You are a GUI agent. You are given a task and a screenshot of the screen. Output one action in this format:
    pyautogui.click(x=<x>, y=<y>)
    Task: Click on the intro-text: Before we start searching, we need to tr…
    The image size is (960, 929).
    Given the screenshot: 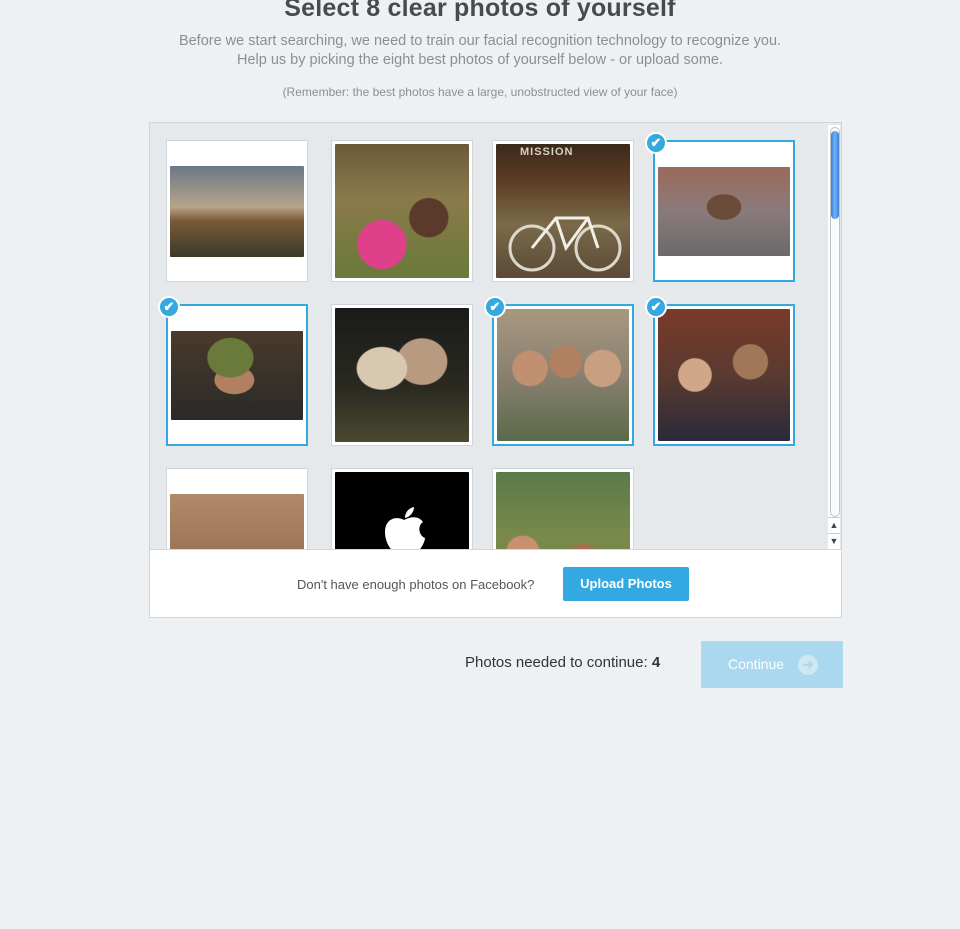 What is the action you would take?
    pyautogui.click(x=480, y=51)
    